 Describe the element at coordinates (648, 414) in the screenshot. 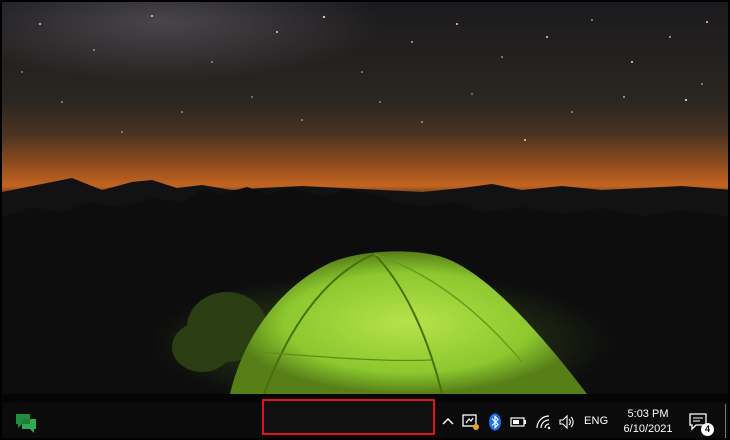

I see `clock-time: 5:03 PM` at that location.